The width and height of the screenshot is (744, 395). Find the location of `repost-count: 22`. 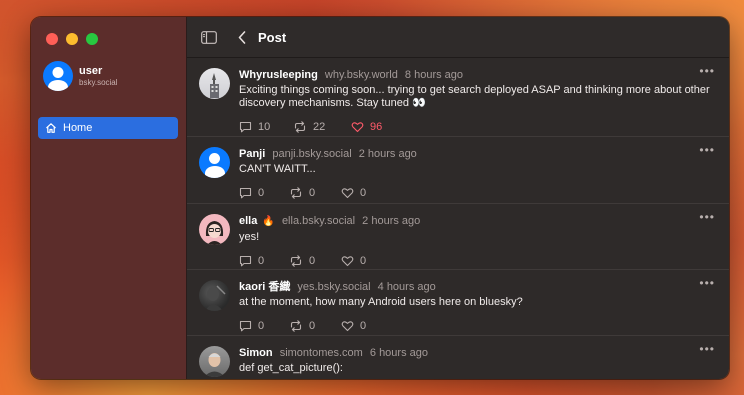

repost-count: 22 is located at coordinates (319, 127).